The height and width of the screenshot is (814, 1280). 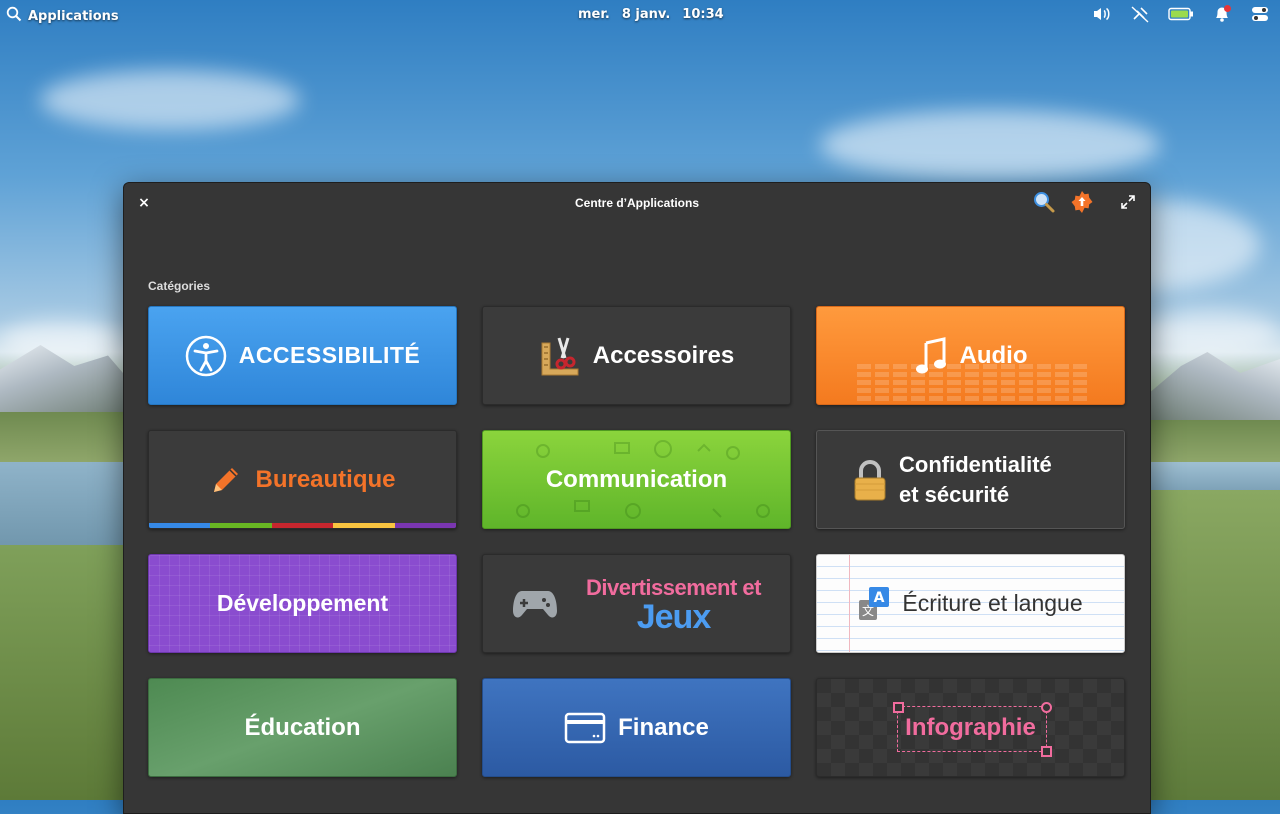 I want to click on category-label: Écriture et langue, so click(x=992, y=603).